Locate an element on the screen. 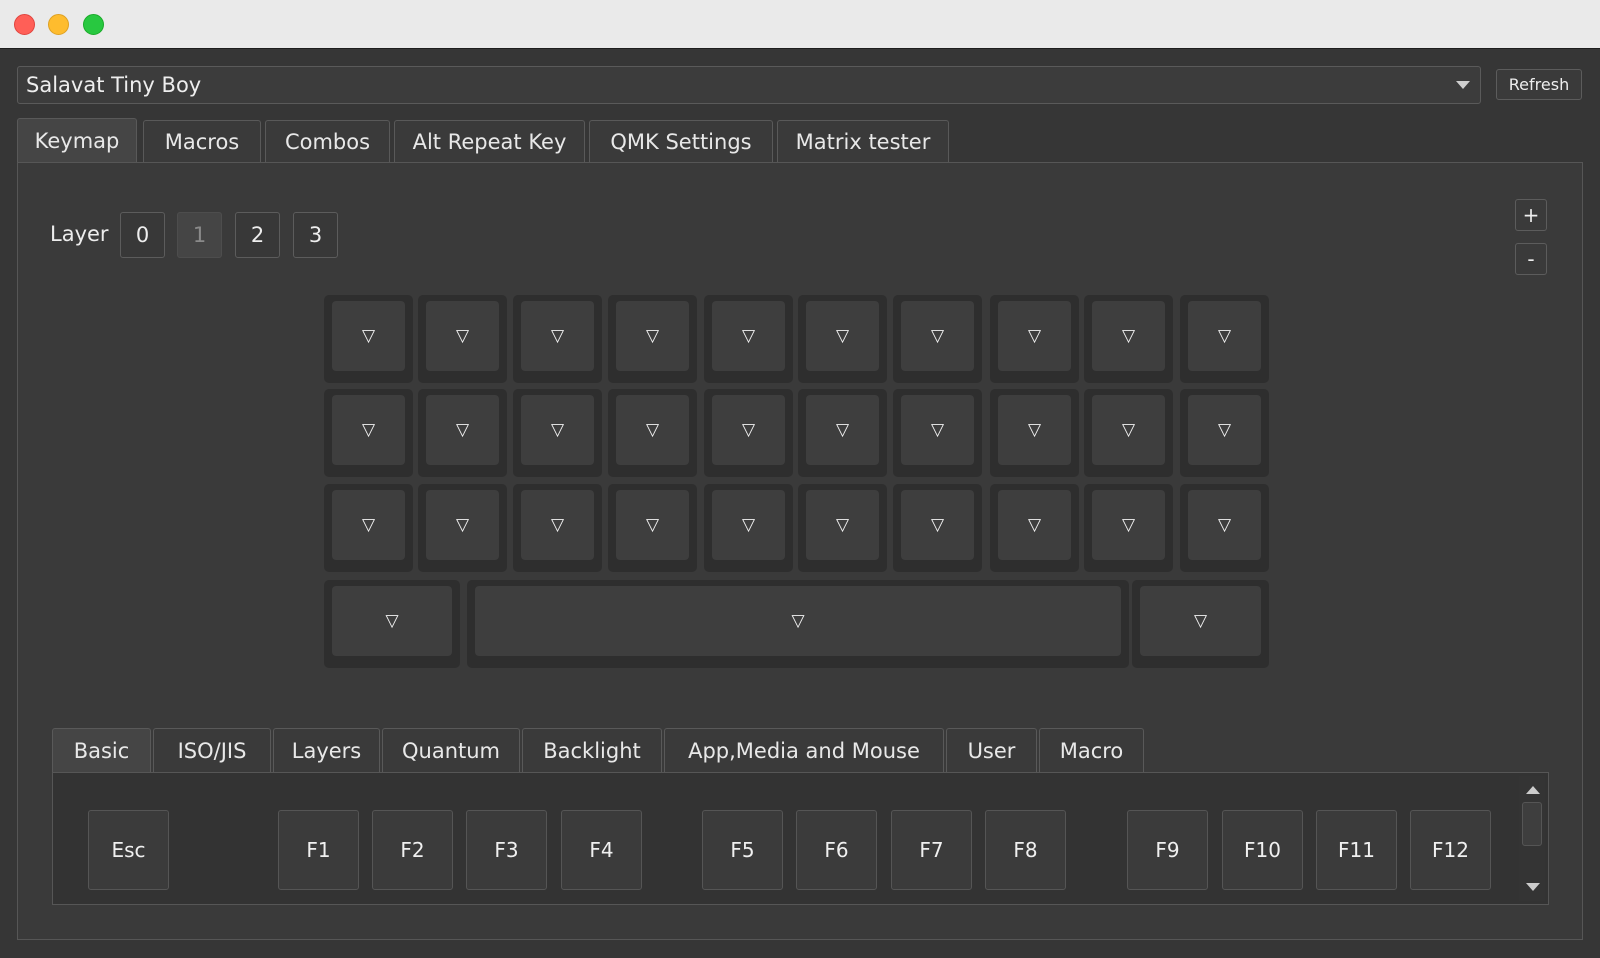 The width and height of the screenshot is (1600, 958). key-r2-c7: ▽ is located at coordinates (1034, 528).